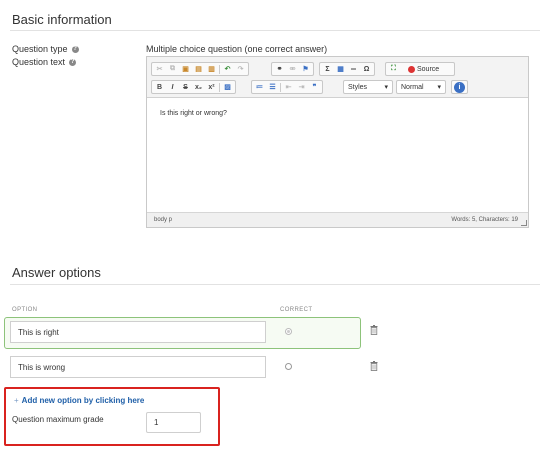 The image size is (550, 452). I want to click on superscript-icon: x², so click(211, 87).